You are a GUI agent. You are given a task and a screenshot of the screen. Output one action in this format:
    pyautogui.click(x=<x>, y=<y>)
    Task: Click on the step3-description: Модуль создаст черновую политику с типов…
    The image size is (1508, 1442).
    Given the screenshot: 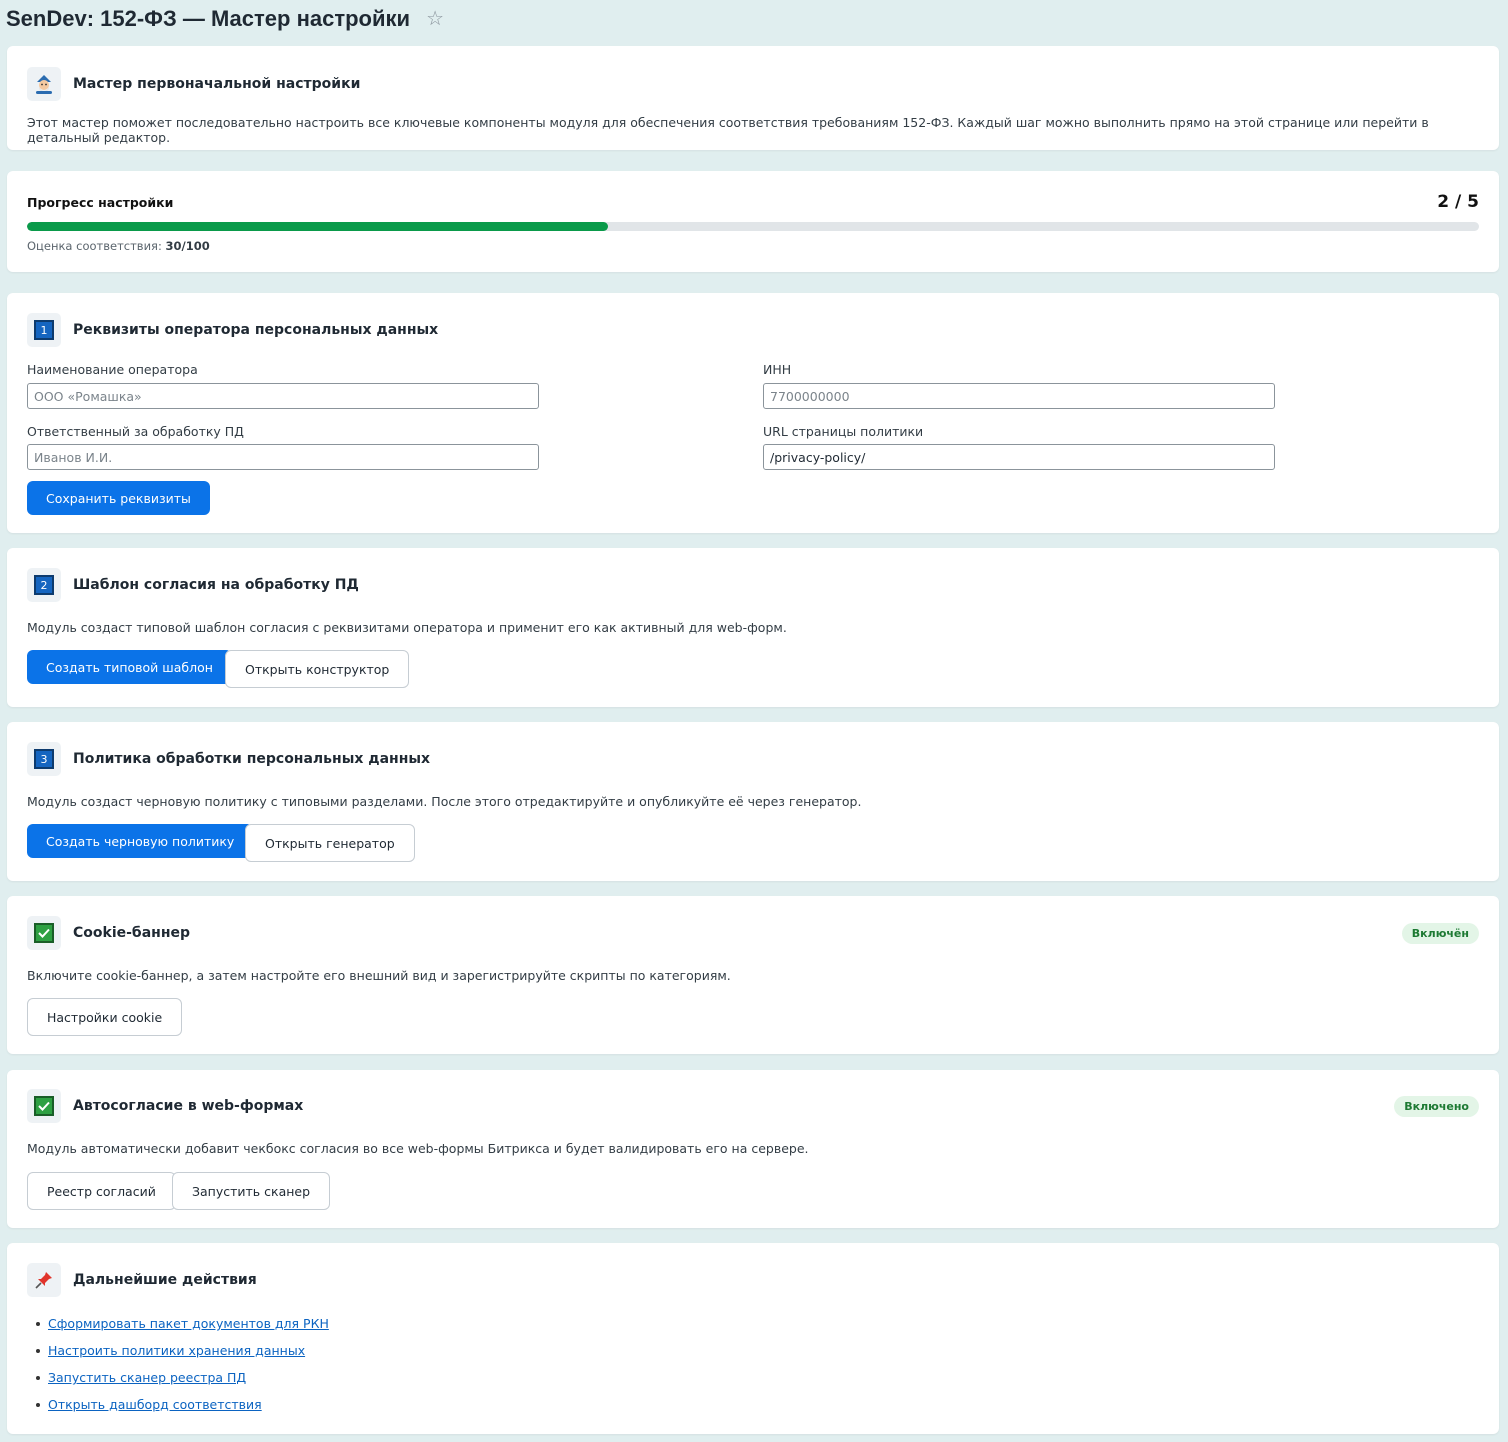 What is the action you would take?
    pyautogui.click(x=444, y=801)
    